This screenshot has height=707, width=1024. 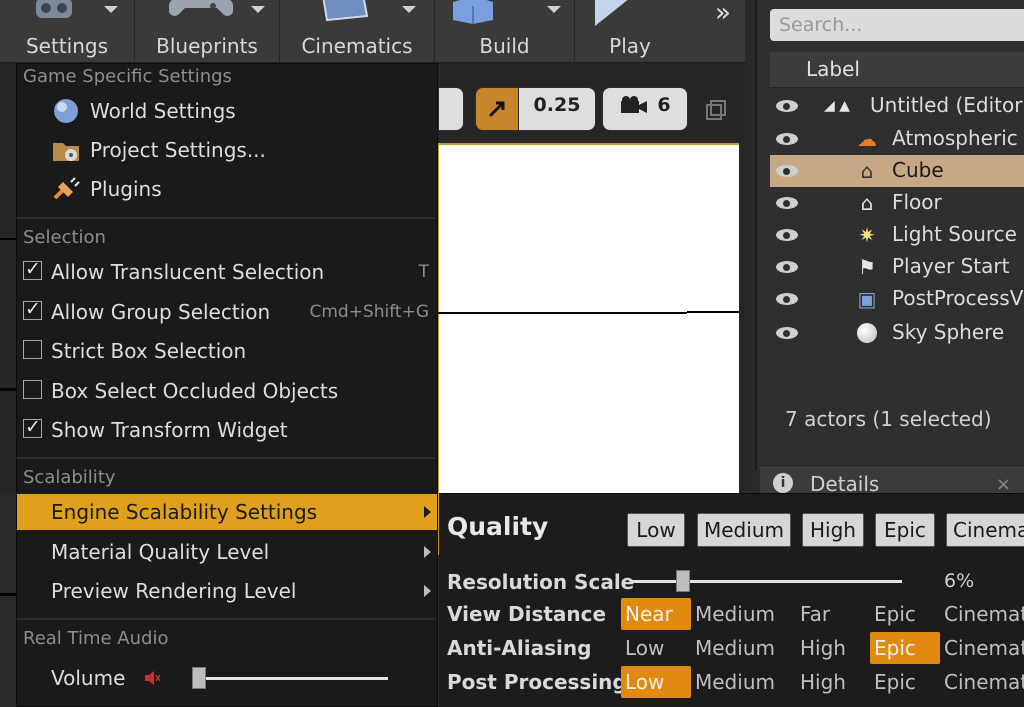 What do you see at coordinates (451, 109) in the screenshot?
I see `rotation-snap-button` at bounding box center [451, 109].